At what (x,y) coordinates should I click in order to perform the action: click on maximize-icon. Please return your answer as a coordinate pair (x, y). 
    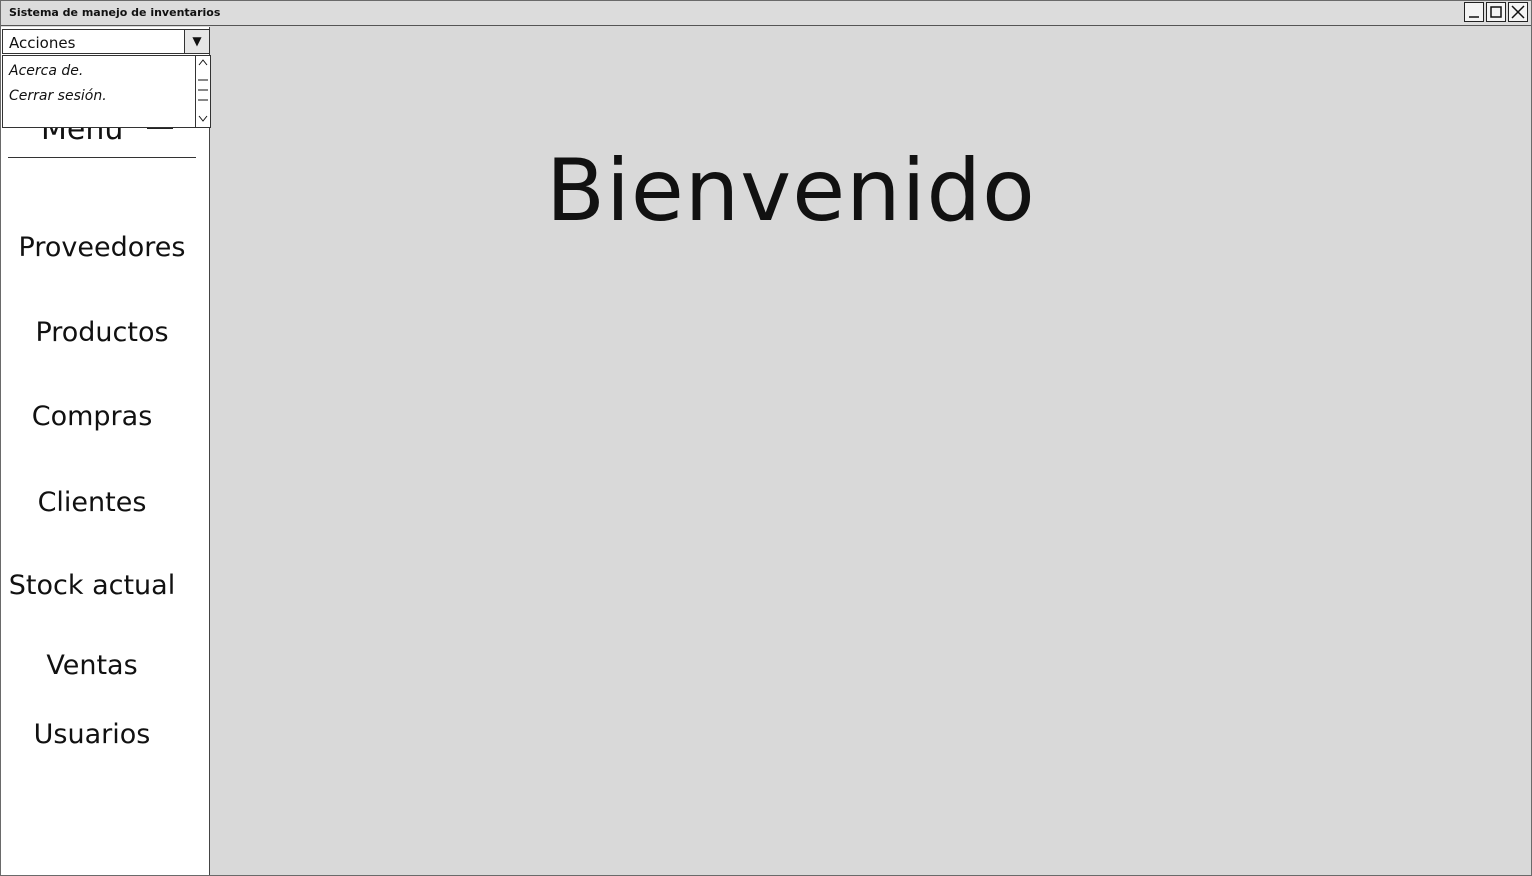
    Looking at the image, I should click on (1496, 12).